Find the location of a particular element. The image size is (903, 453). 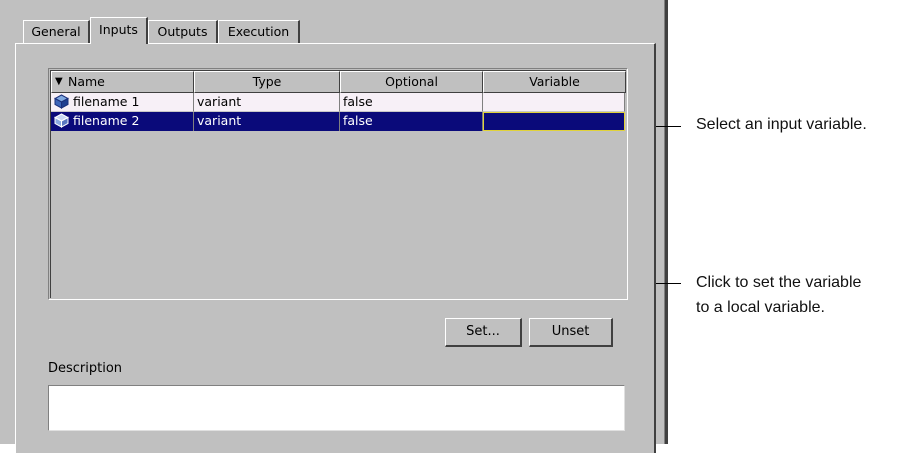

callout-select-variable: Select an input variable. is located at coordinates (781, 124).